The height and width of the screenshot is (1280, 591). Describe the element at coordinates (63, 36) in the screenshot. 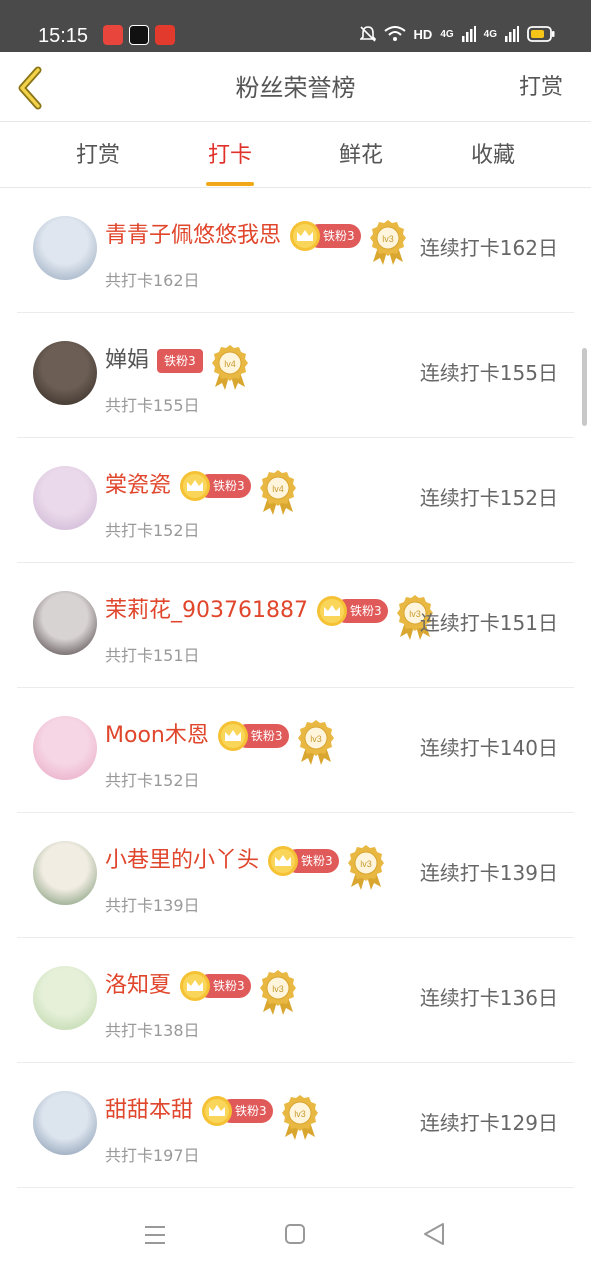

I see `status-time: 15:15` at that location.